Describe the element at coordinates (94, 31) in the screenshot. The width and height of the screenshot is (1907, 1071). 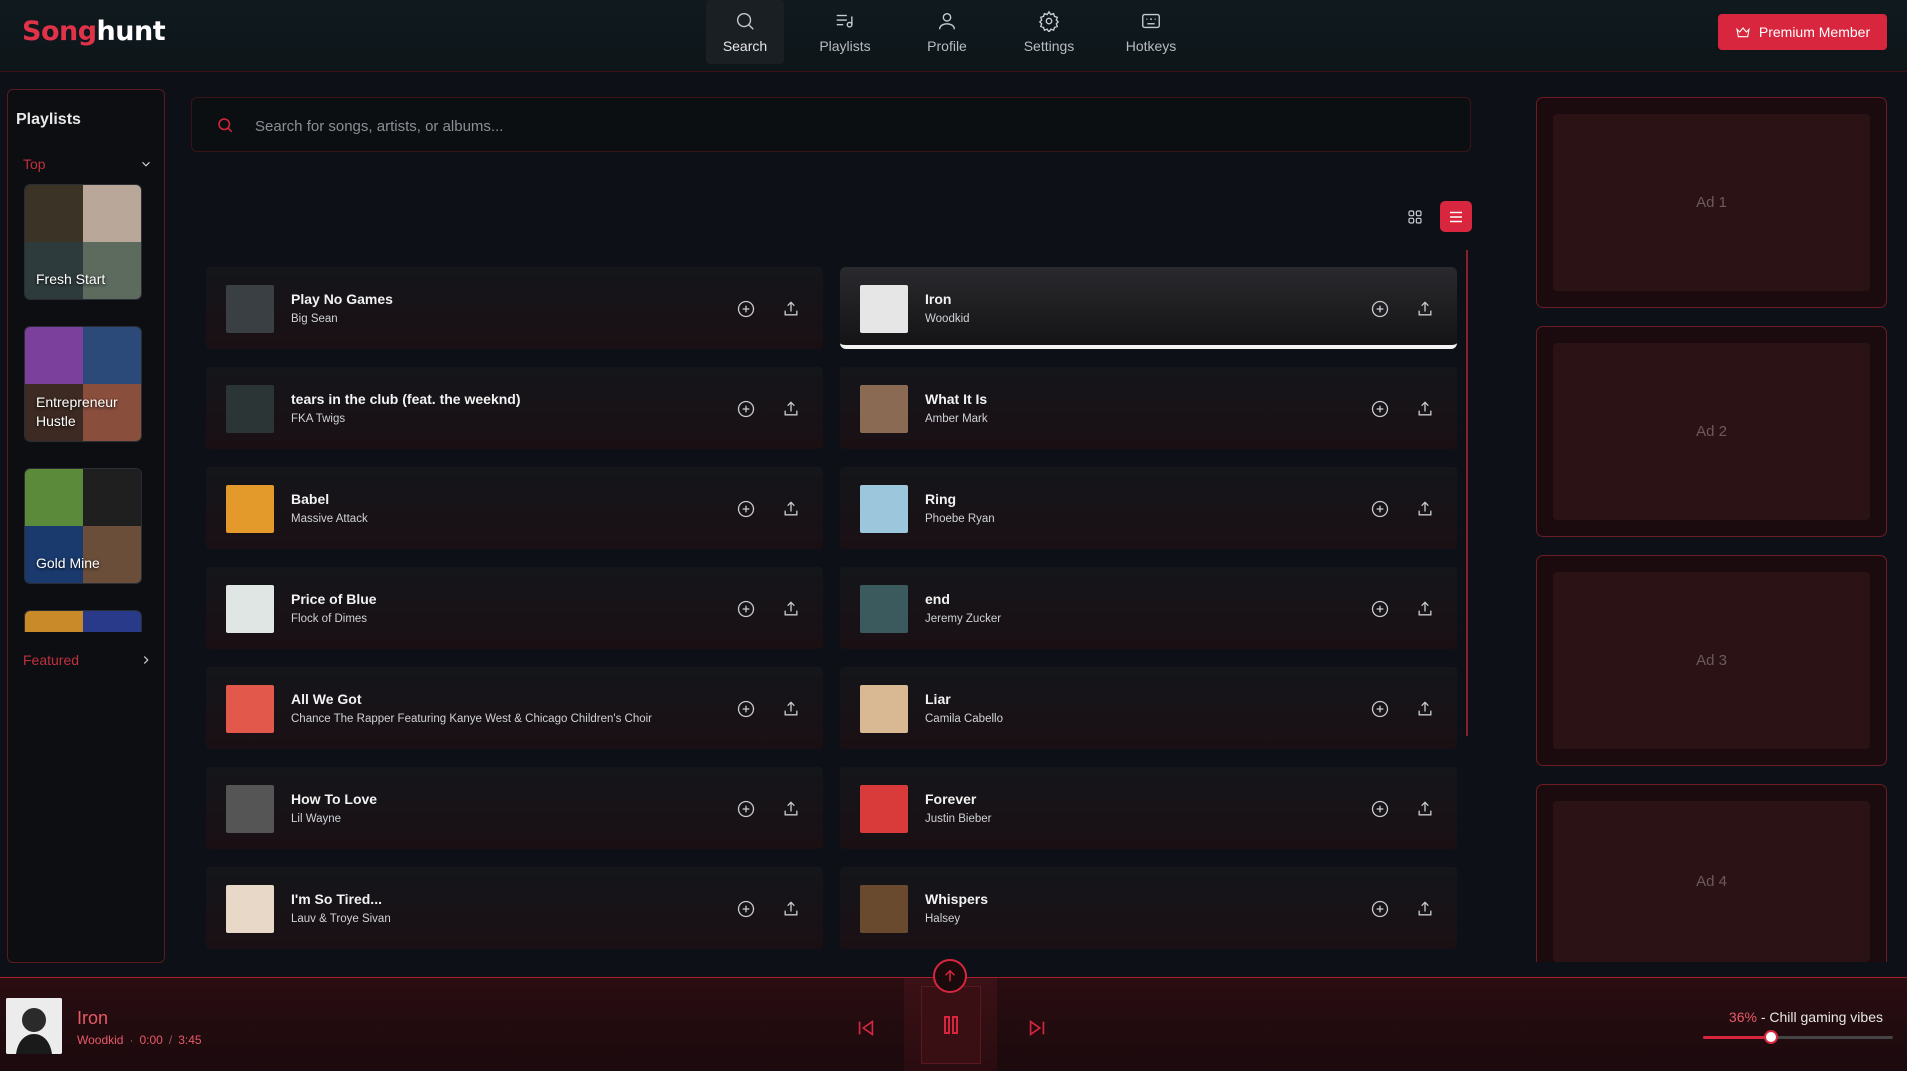
I see `app-logo: Songhunt` at that location.